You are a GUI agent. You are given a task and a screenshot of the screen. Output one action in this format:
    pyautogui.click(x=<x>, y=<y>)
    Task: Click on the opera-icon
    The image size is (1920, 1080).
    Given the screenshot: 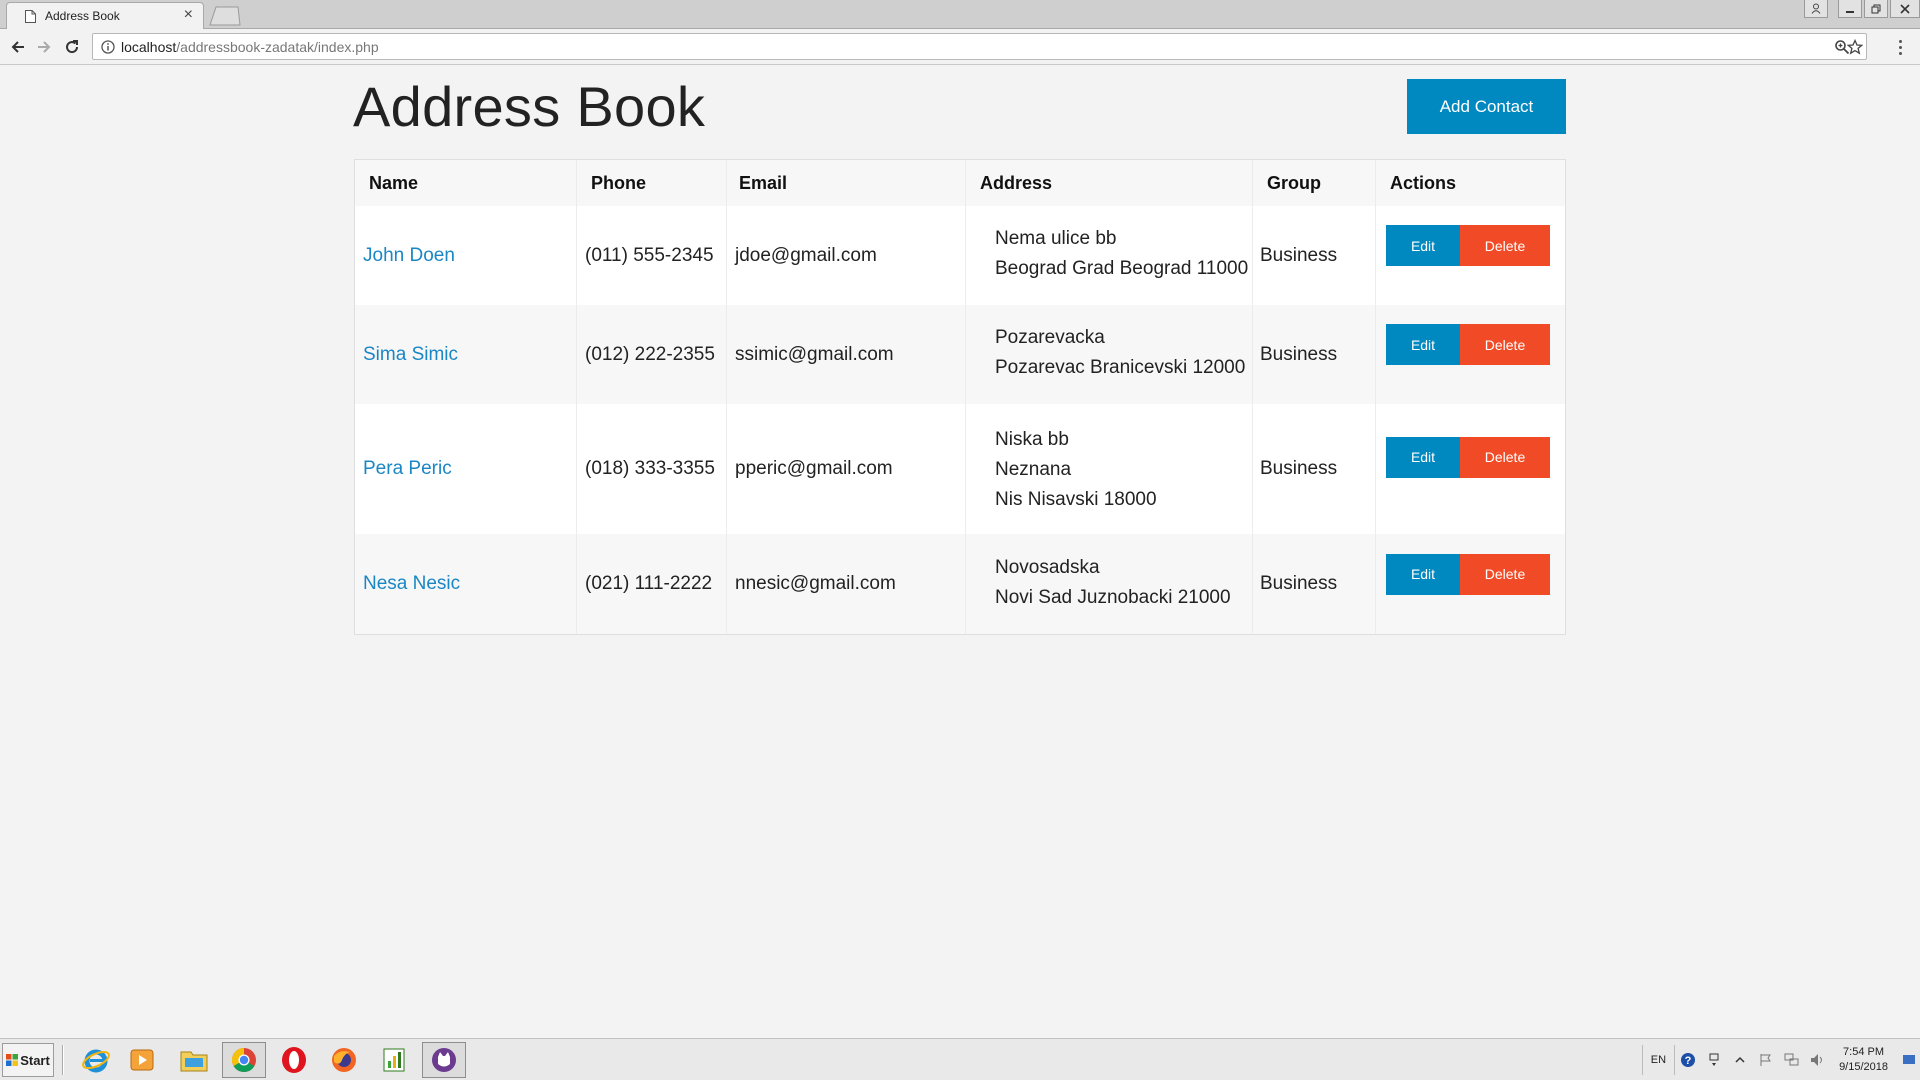 What is the action you would take?
    pyautogui.click(x=294, y=1060)
    